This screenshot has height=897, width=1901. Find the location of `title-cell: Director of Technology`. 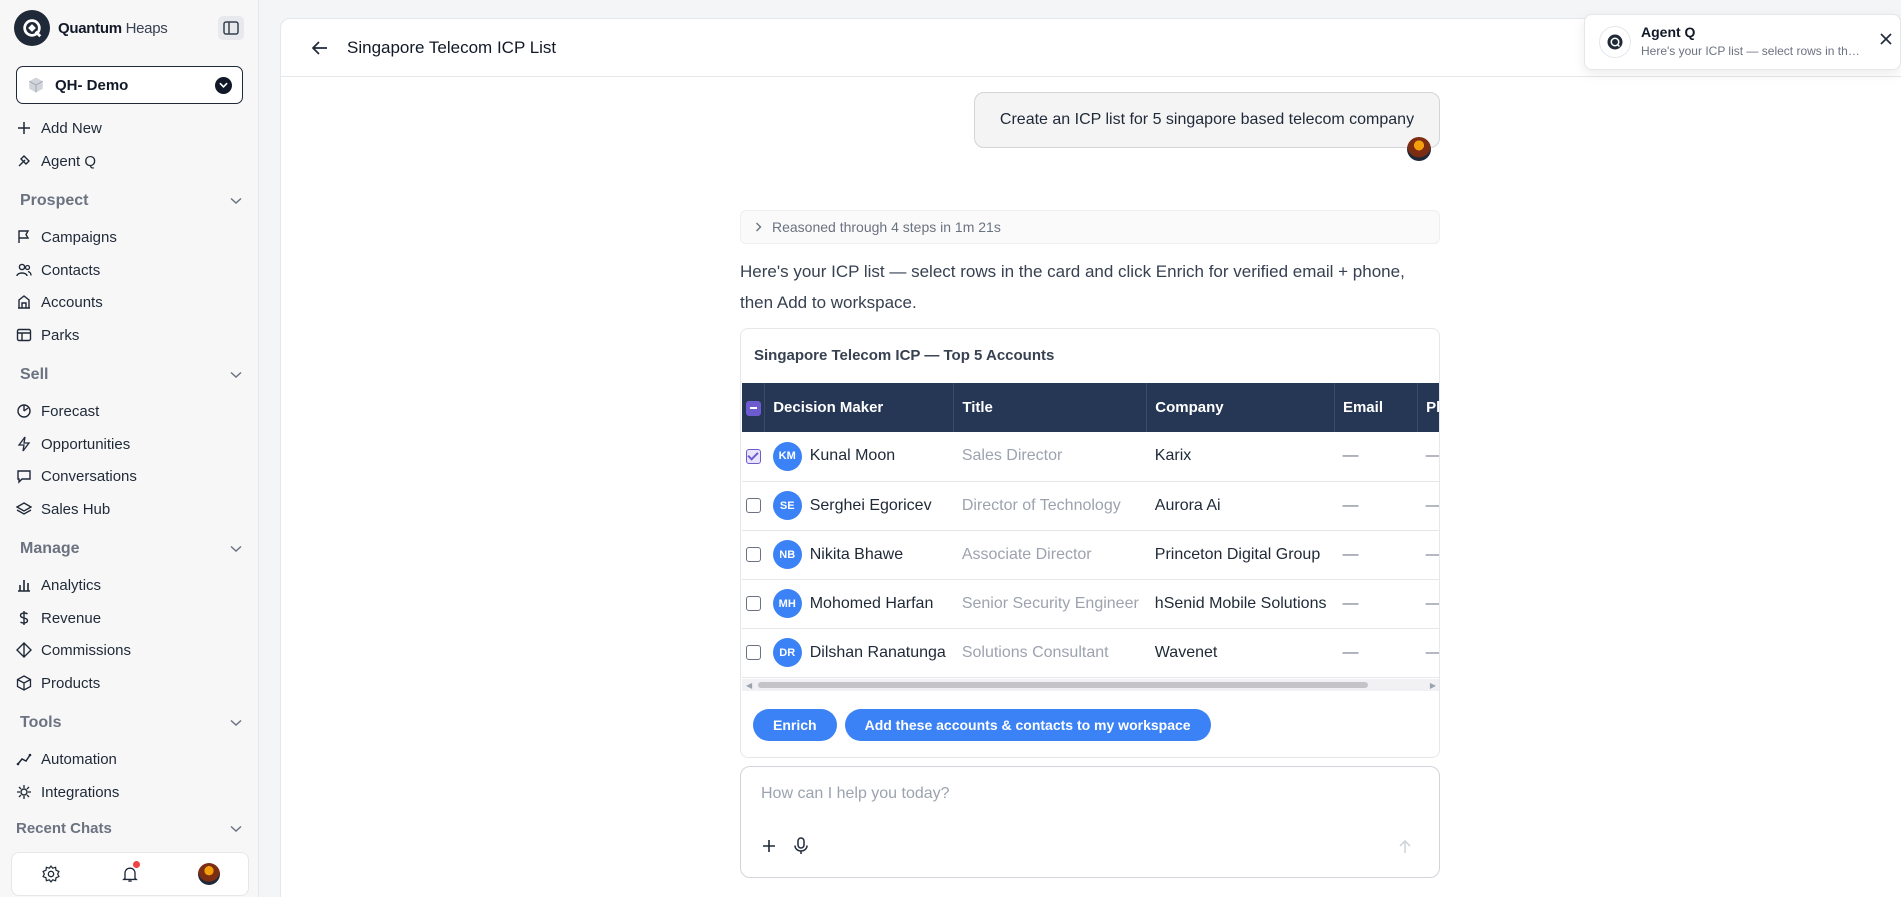

title-cell: Director of Technology is located at coordinates (1041, 505).